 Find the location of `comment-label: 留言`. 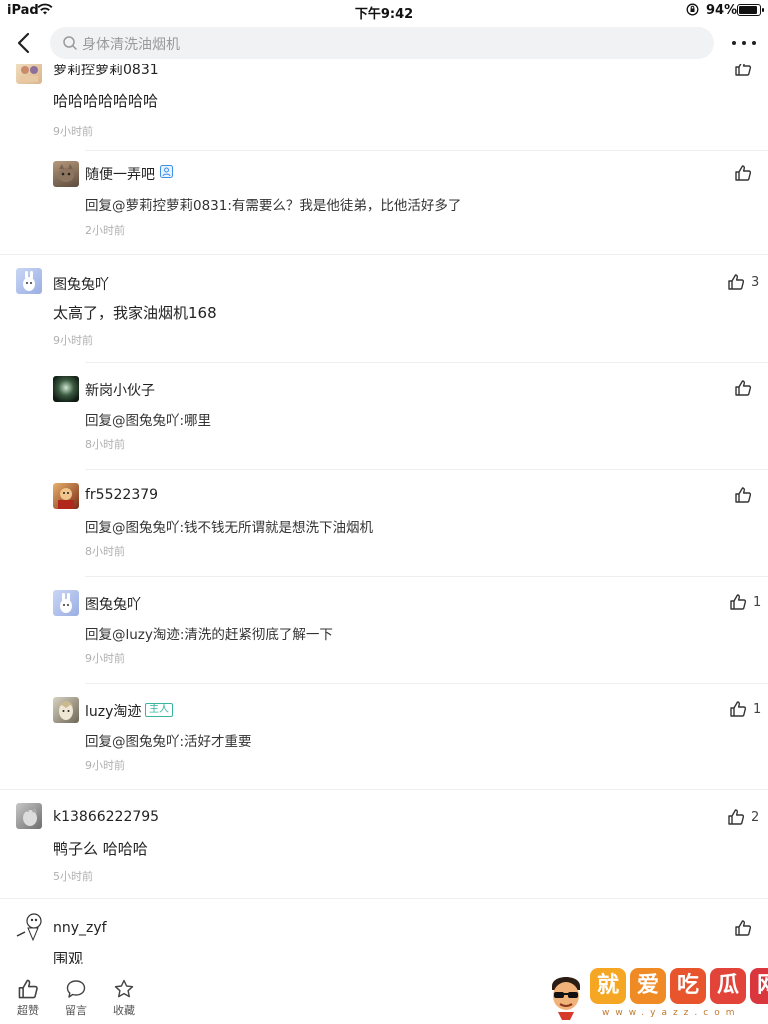

comment-label: 留言 is located at coordinates (76, 1010).